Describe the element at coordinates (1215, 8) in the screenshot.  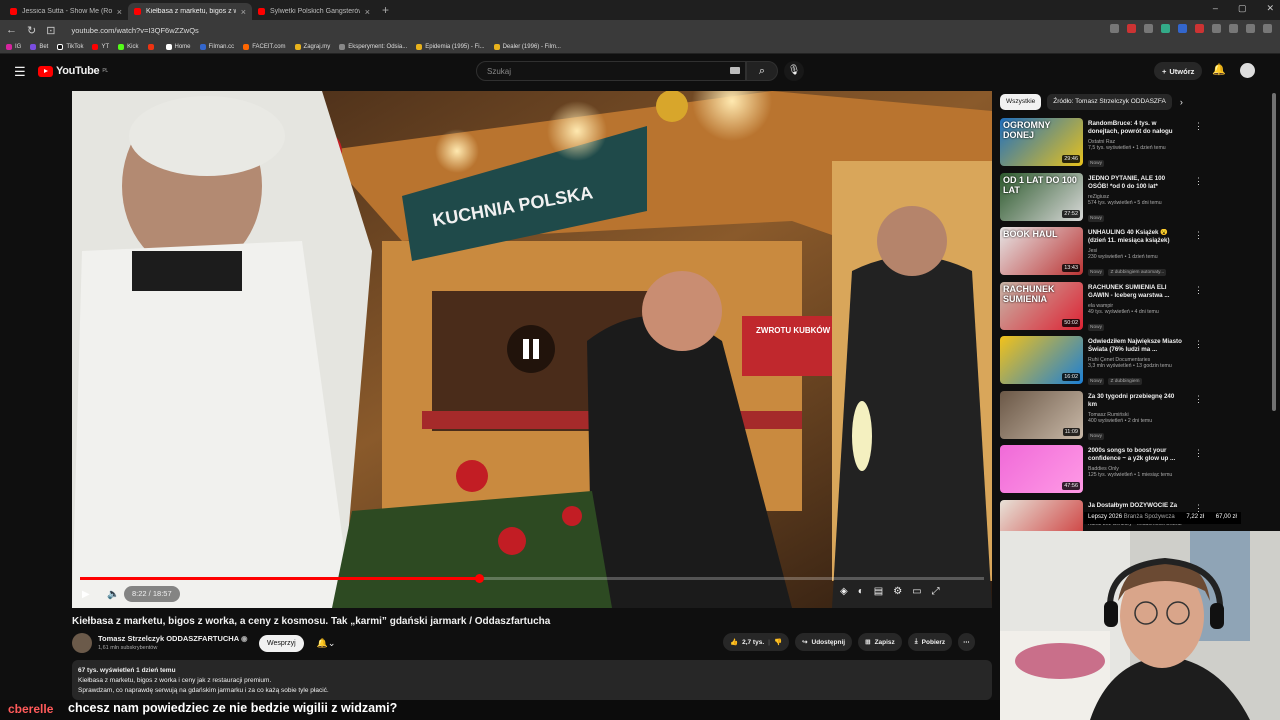
I see `minimize-icon: –` at that location.